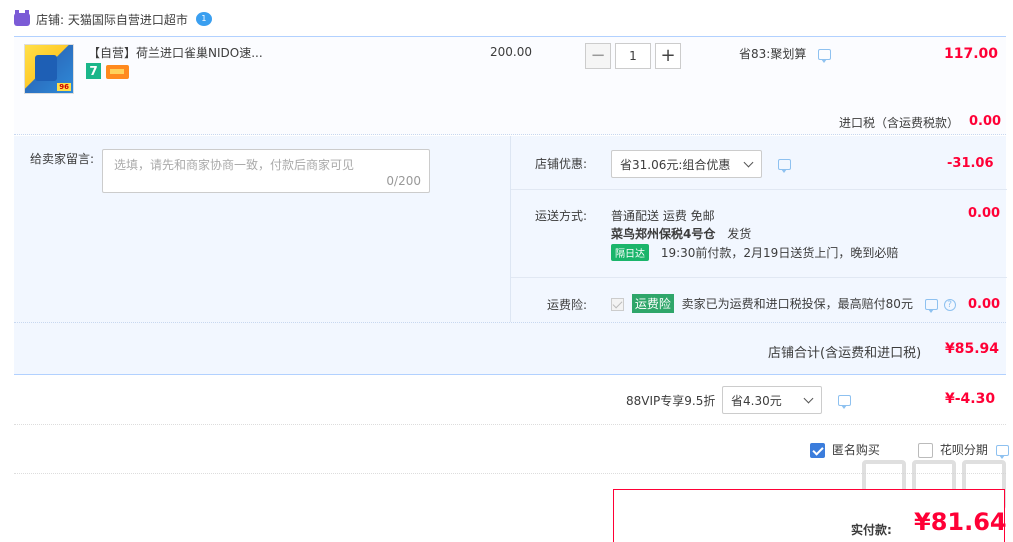 This screenshot has height=542, width=1013. I want to click on seller-message-placeholder: 选填，请先和商家协商一致，付款后商家可见, so click(234, 165).